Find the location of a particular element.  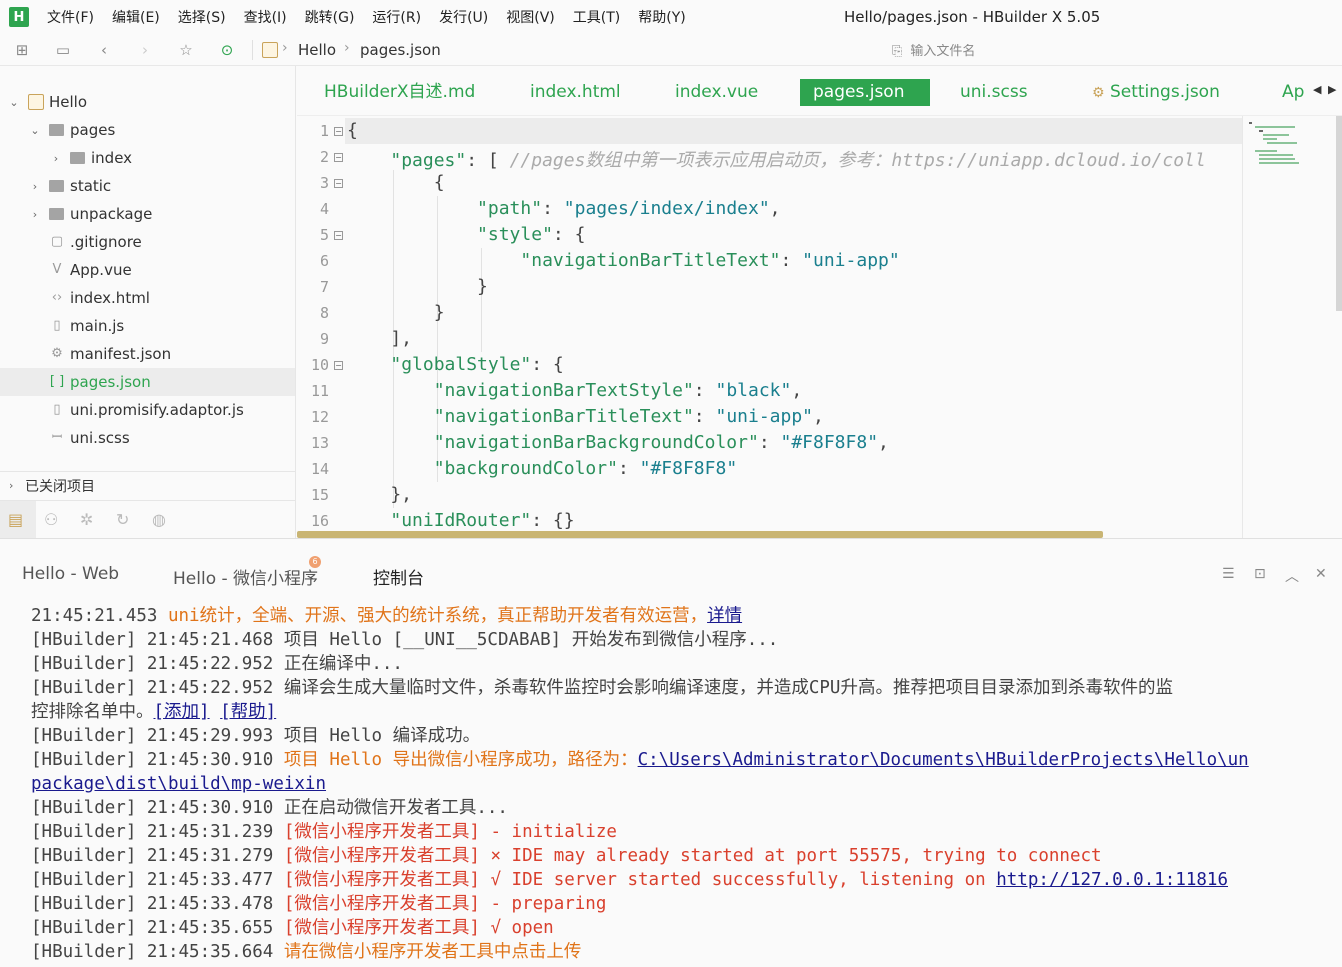

tree-item-index: › index is located at coordinates (147, 158).